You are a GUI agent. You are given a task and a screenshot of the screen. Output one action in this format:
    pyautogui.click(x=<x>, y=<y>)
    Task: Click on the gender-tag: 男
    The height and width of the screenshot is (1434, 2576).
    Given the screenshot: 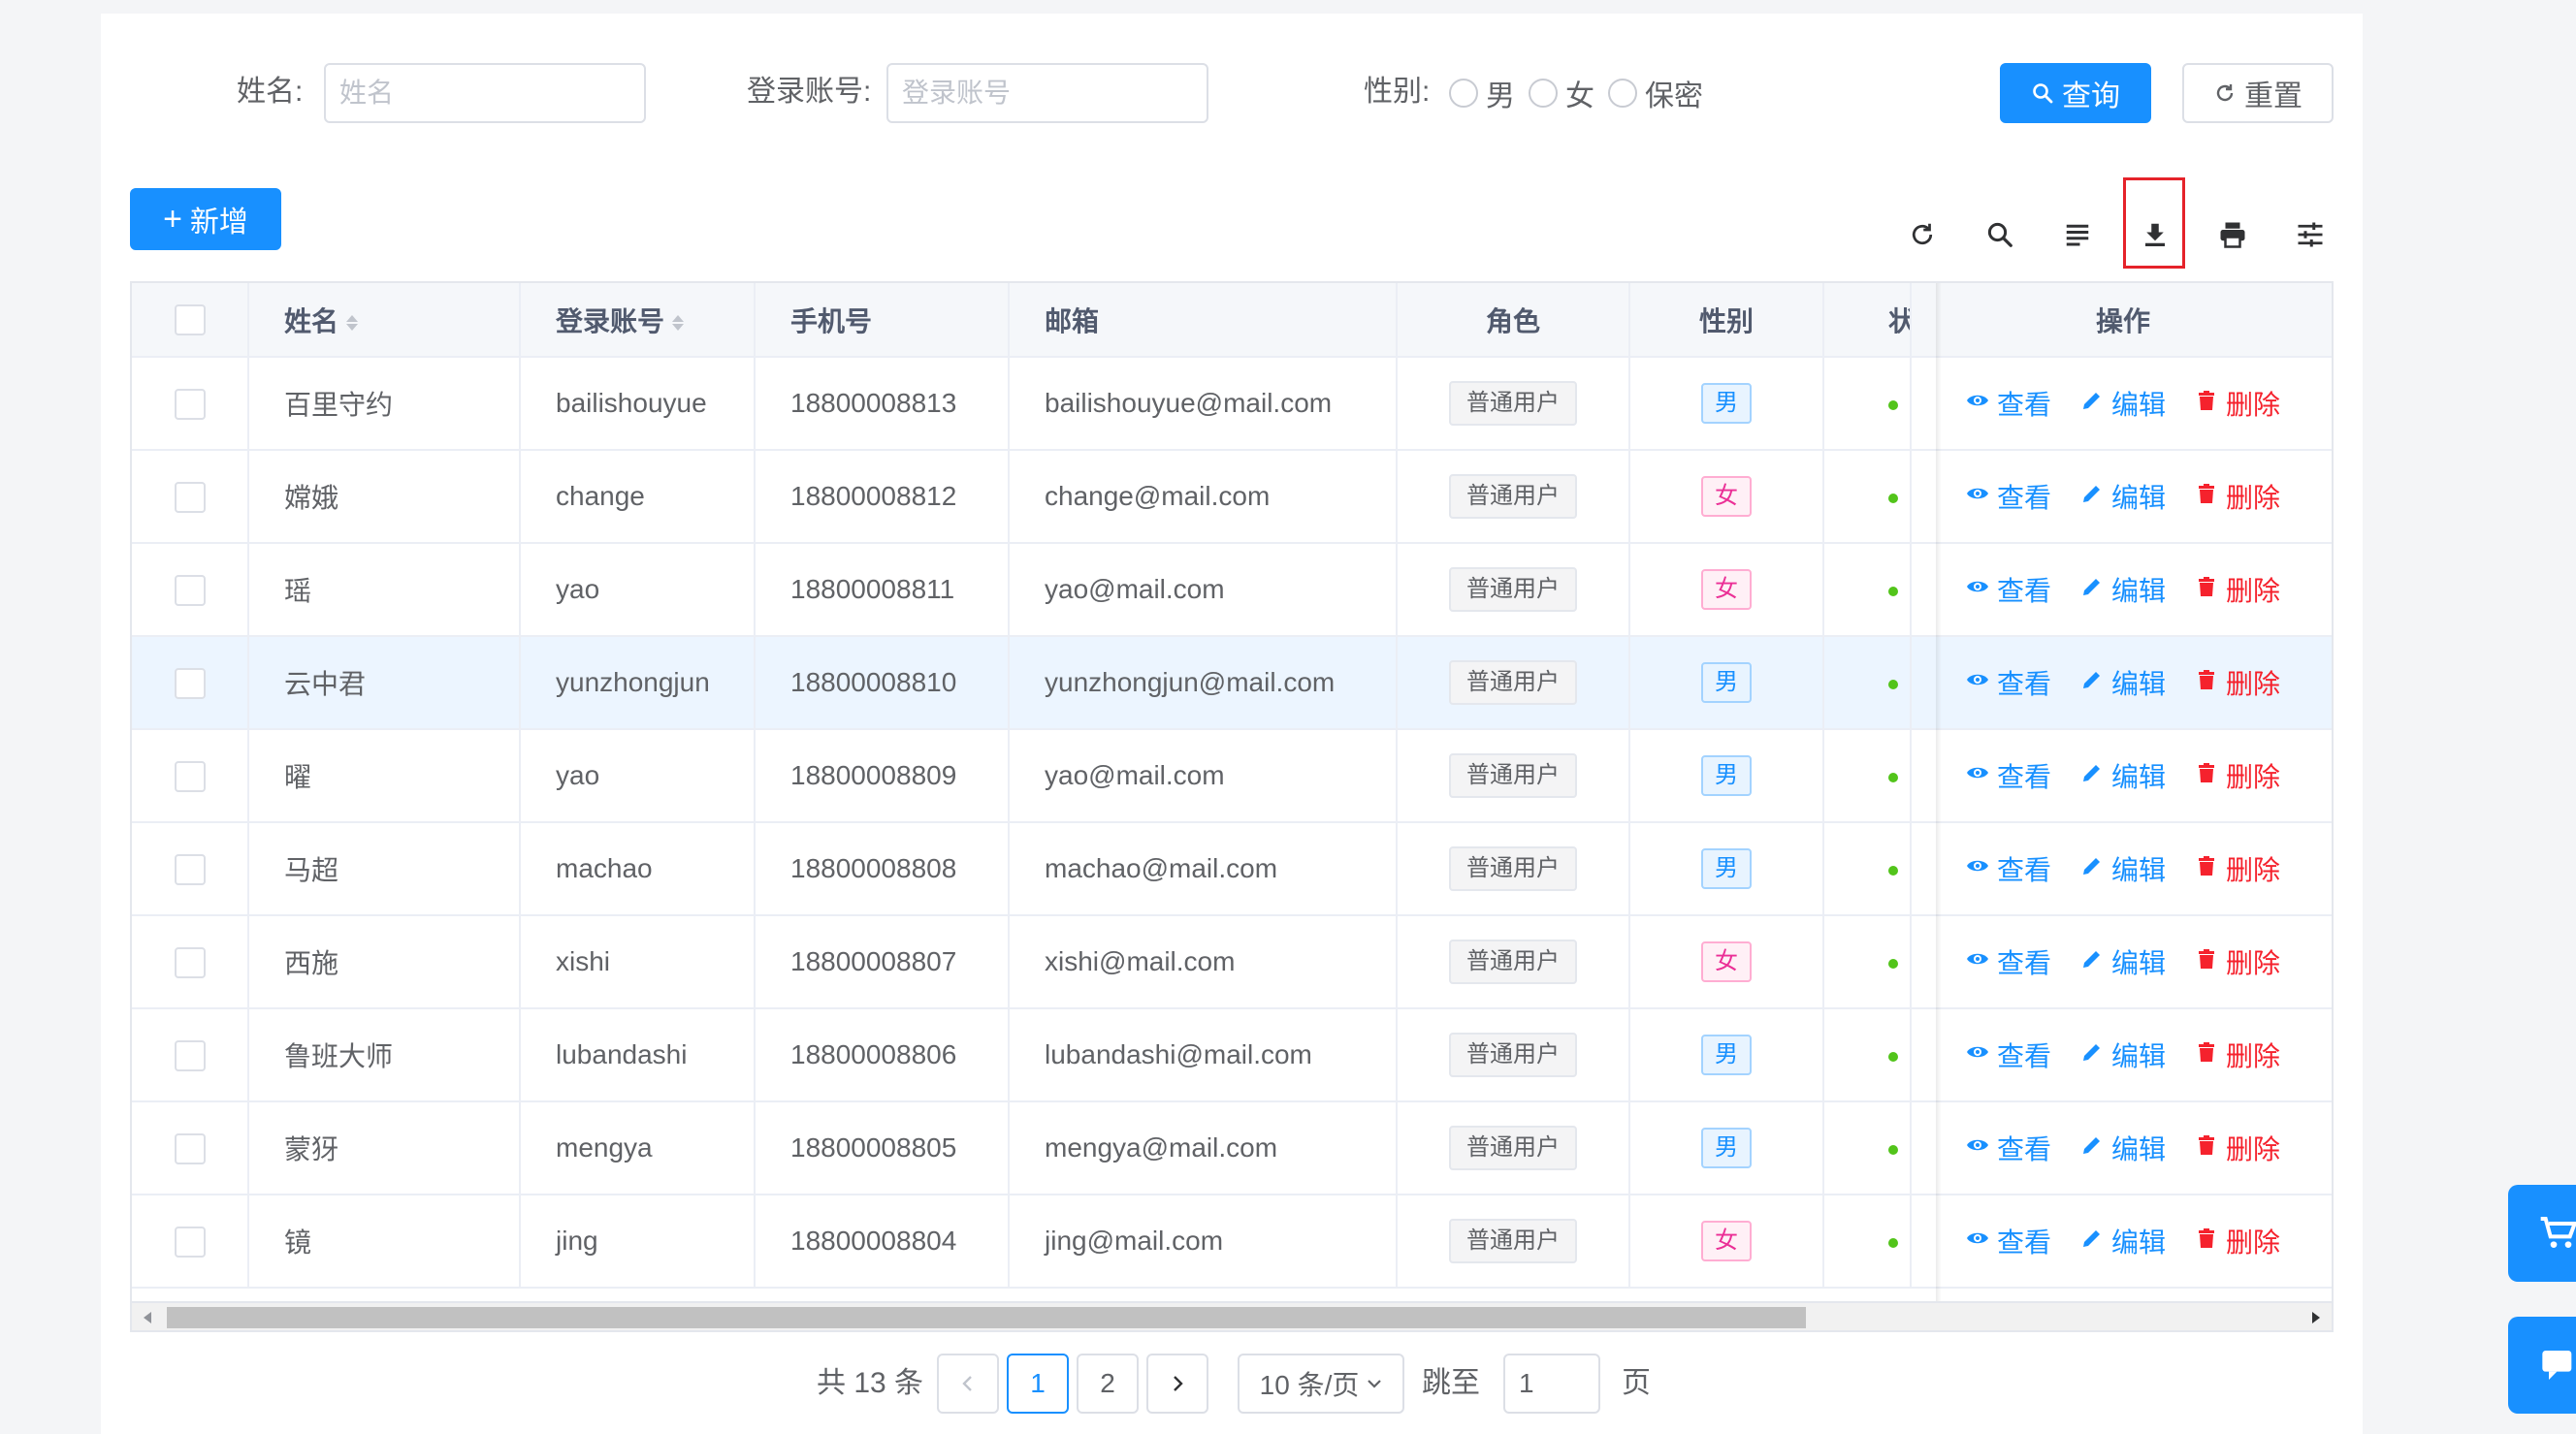 What is the action you would take?
    pyautogui.click(x=1726, y=868)
    